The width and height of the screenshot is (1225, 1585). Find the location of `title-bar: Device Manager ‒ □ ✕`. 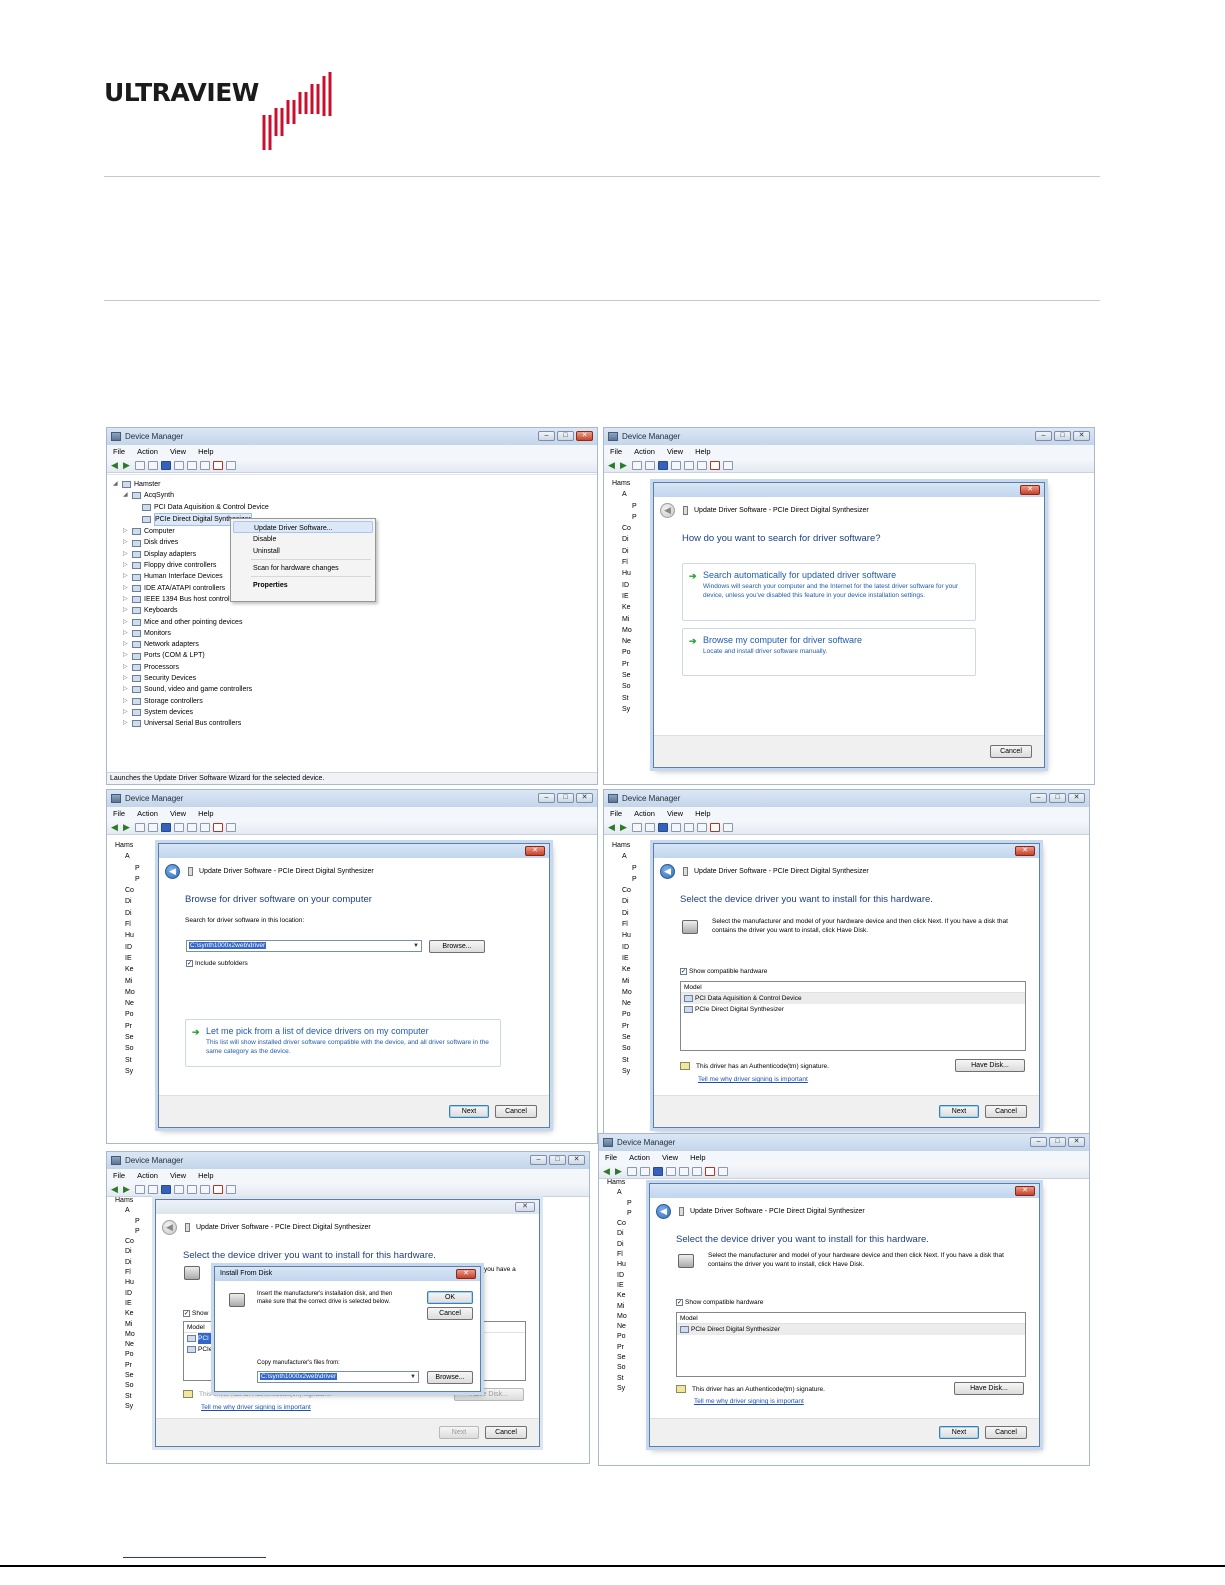

title-bar: Device Manager ‒ □ ✕ is located at coordinates (352, 436).